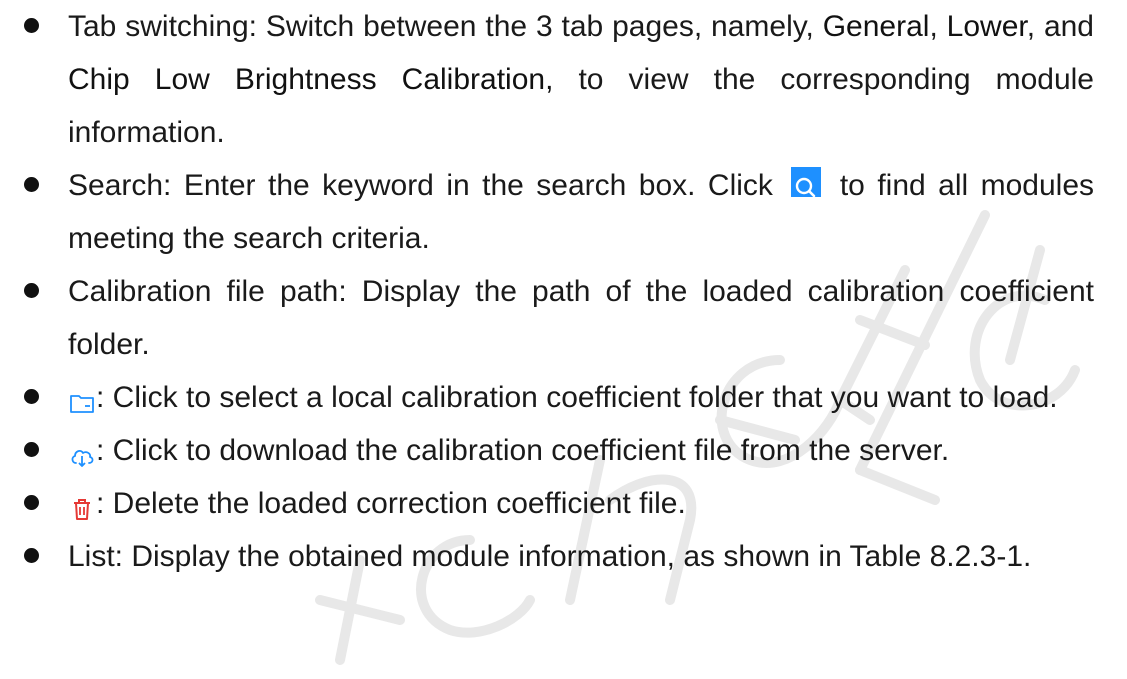  I want to click on tab-general-label: General, so click(876, 26).